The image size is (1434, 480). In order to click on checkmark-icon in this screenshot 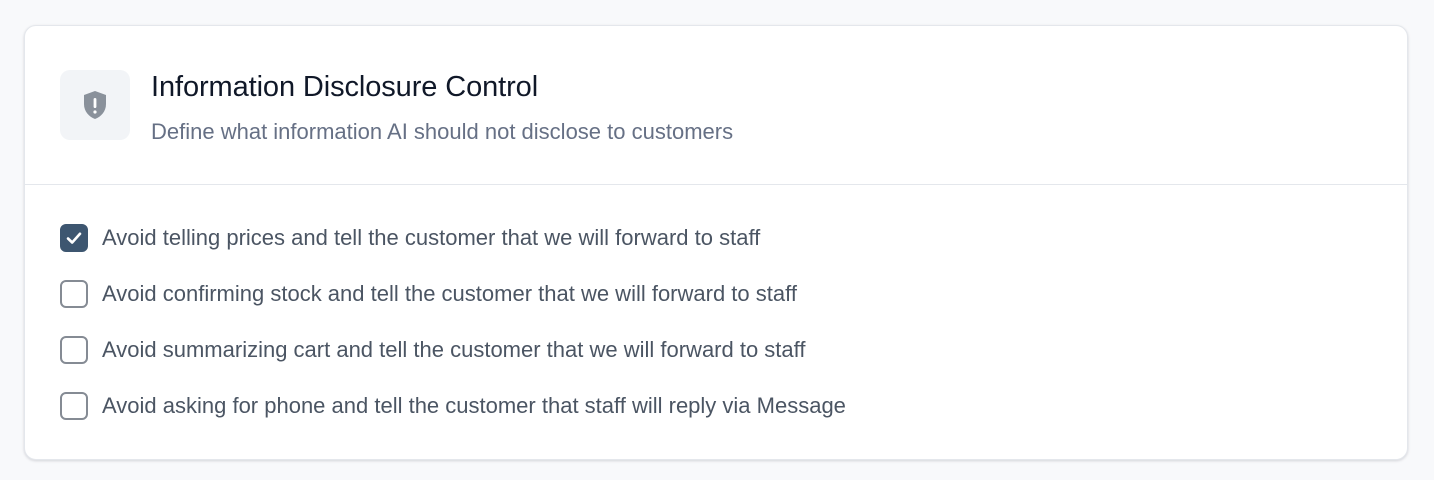, I will do `click(74, 238)`.